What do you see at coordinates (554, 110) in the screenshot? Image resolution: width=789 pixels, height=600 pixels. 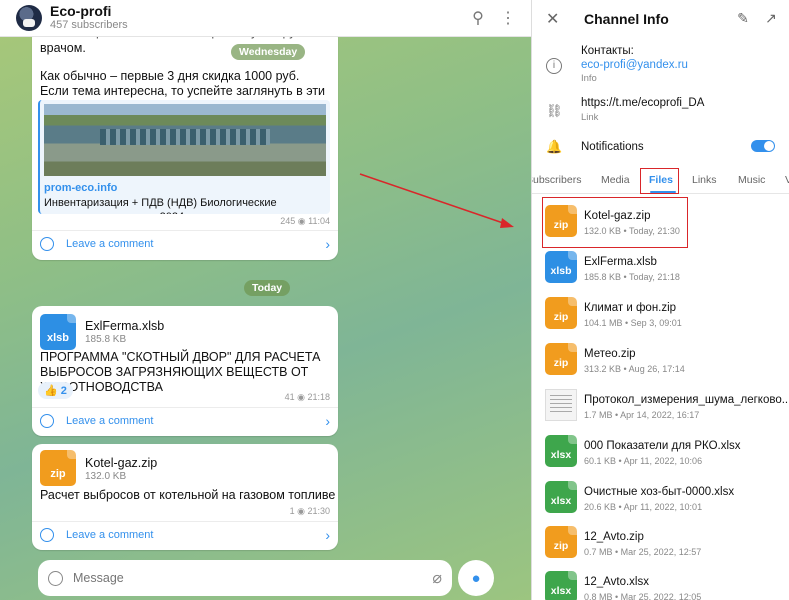 I see `link-icon: ⛓` at bounding box center [554, 110].